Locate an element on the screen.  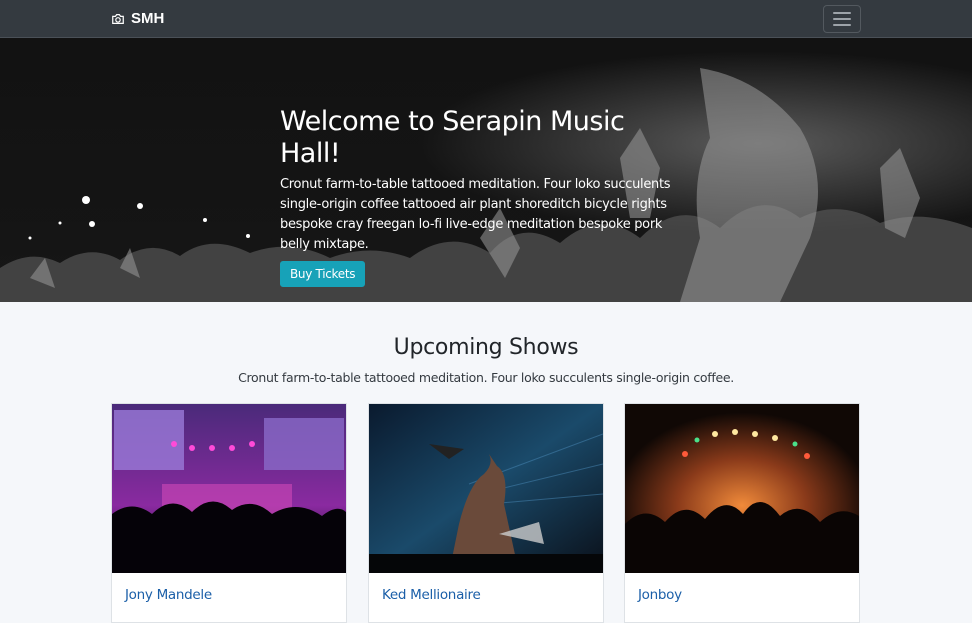
brand-link: SMH is located at coordinates (137, 18).